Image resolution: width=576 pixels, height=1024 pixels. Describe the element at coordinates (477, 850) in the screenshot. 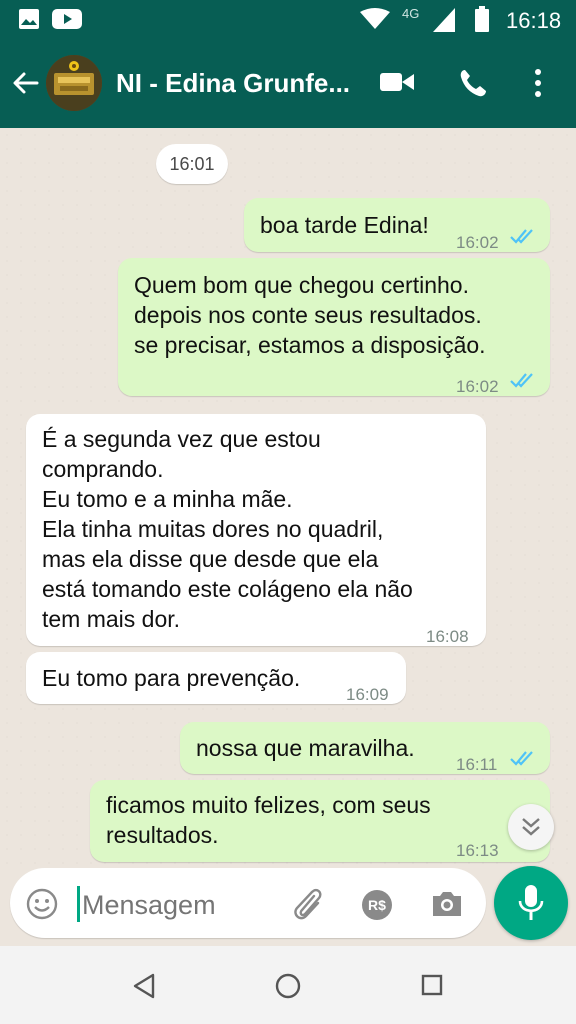

I see `message-time: 16:13` at that location.